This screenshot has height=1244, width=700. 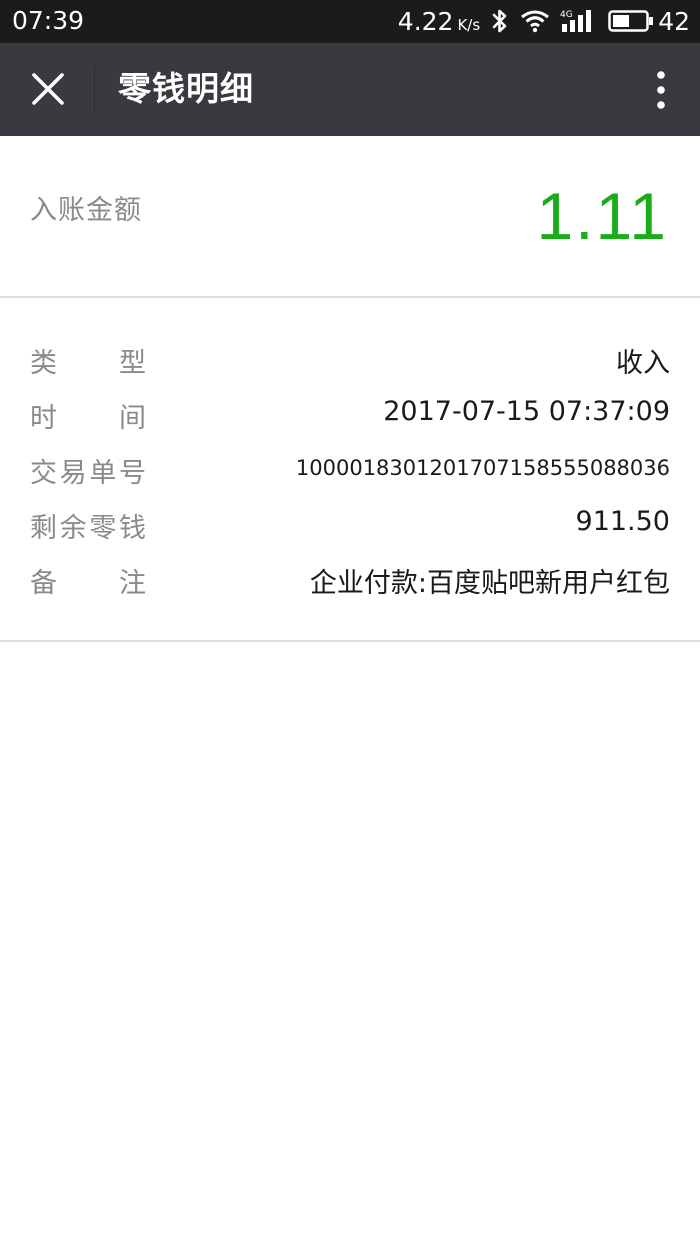 I want to click on title-bar: 零钱明细, so click(x=350, y=89).